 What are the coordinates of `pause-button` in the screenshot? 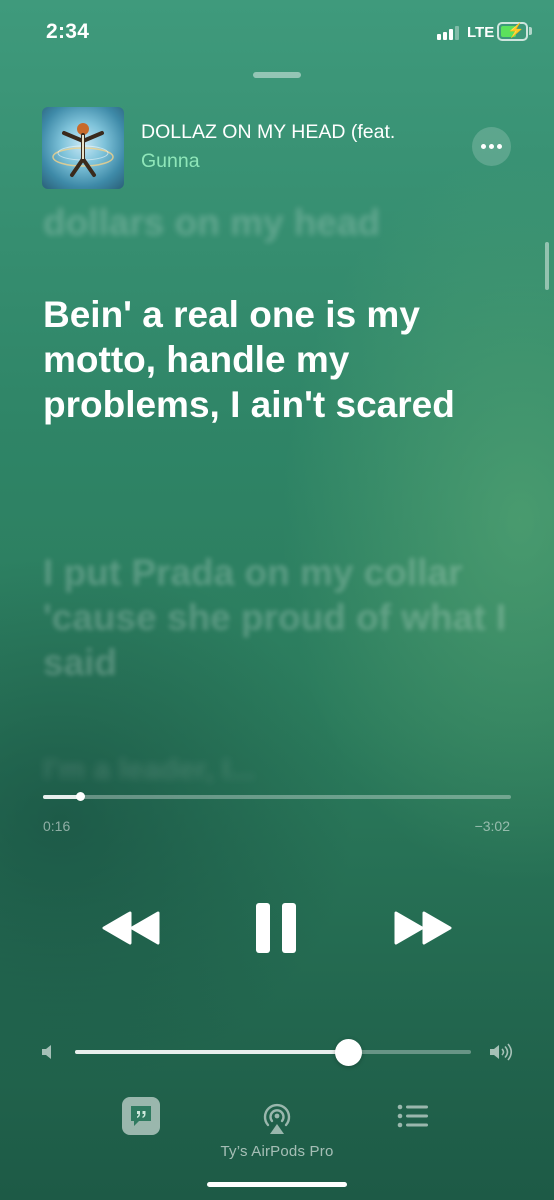 It's located at (276, 928).